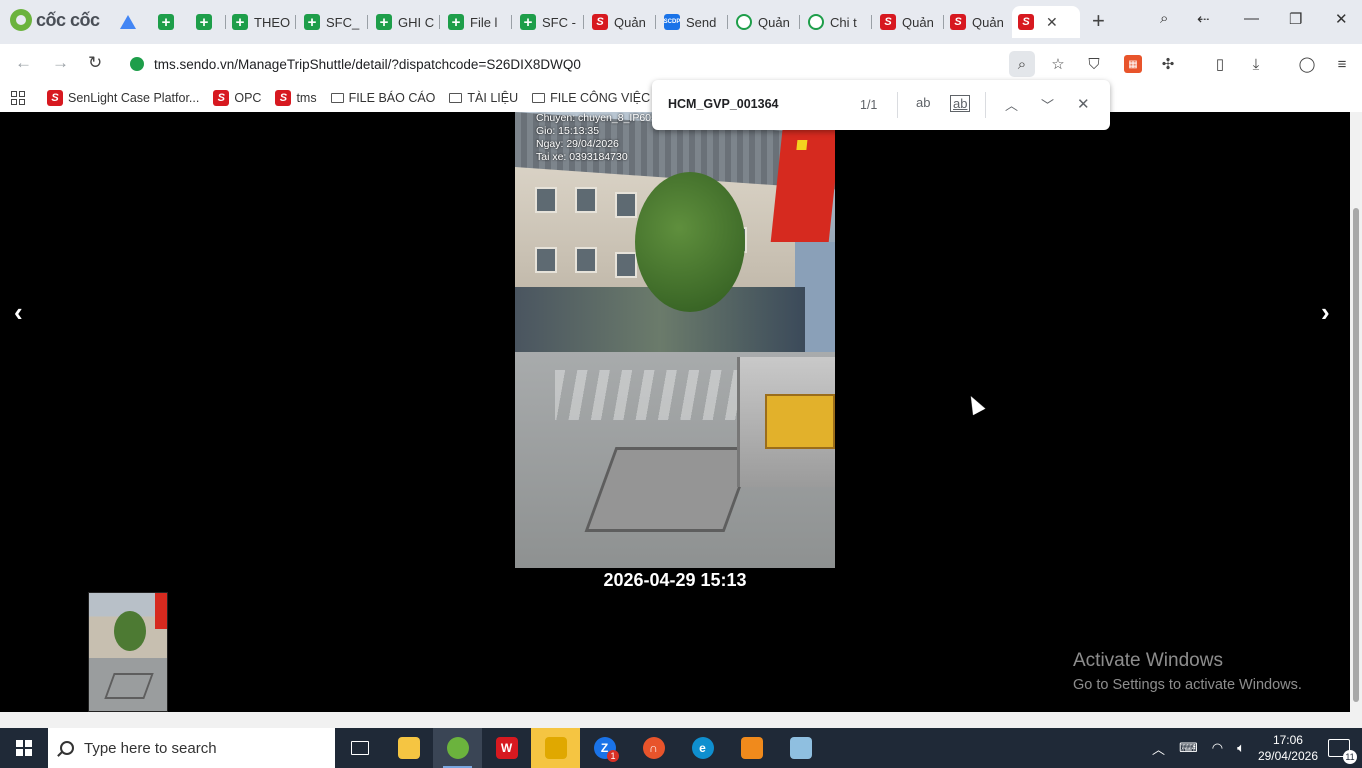  I want to click on taskbar-search-box: Type here to search, so click(191, 748).